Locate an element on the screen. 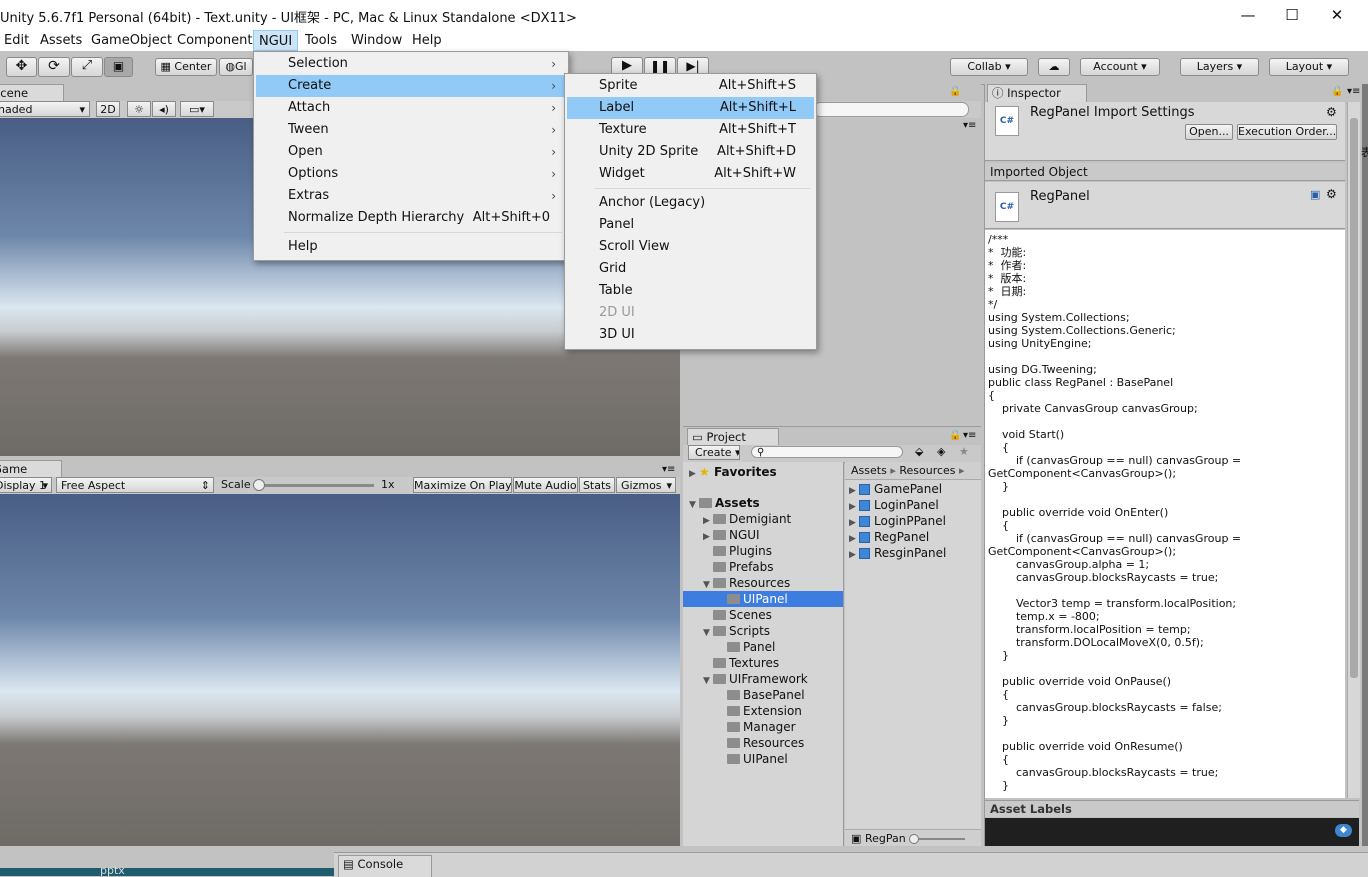 The height and width of the screenshot is (877, 1368). tab-project: ▭ Project is located at coordinates (733, 437).